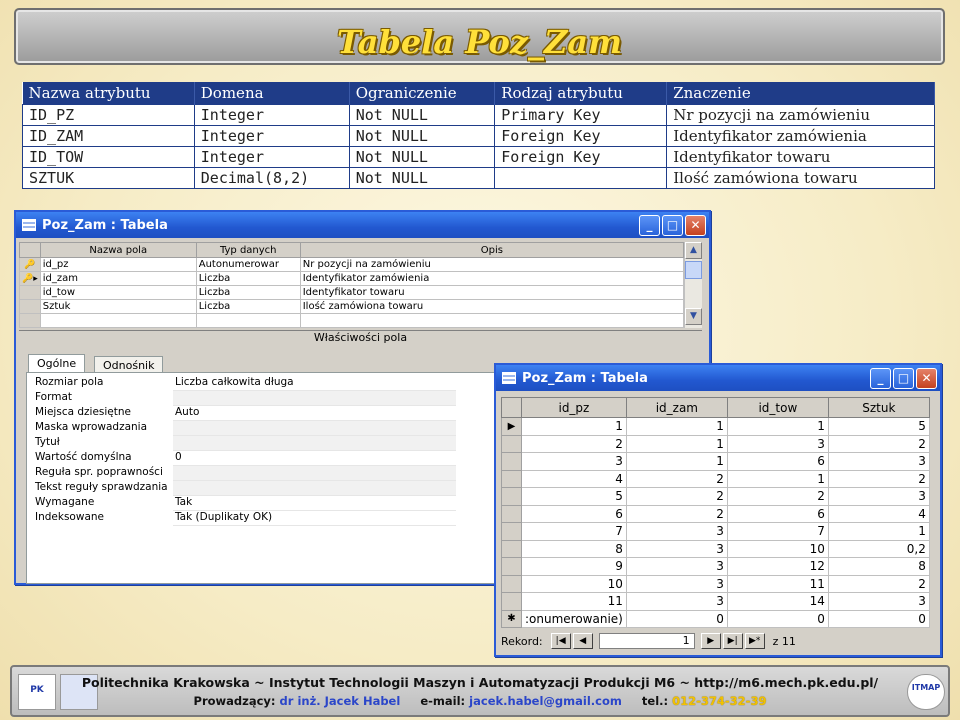 This screenshot has height=720, width=960. I want to click on field-name: Sztuk, so click(118, 306).